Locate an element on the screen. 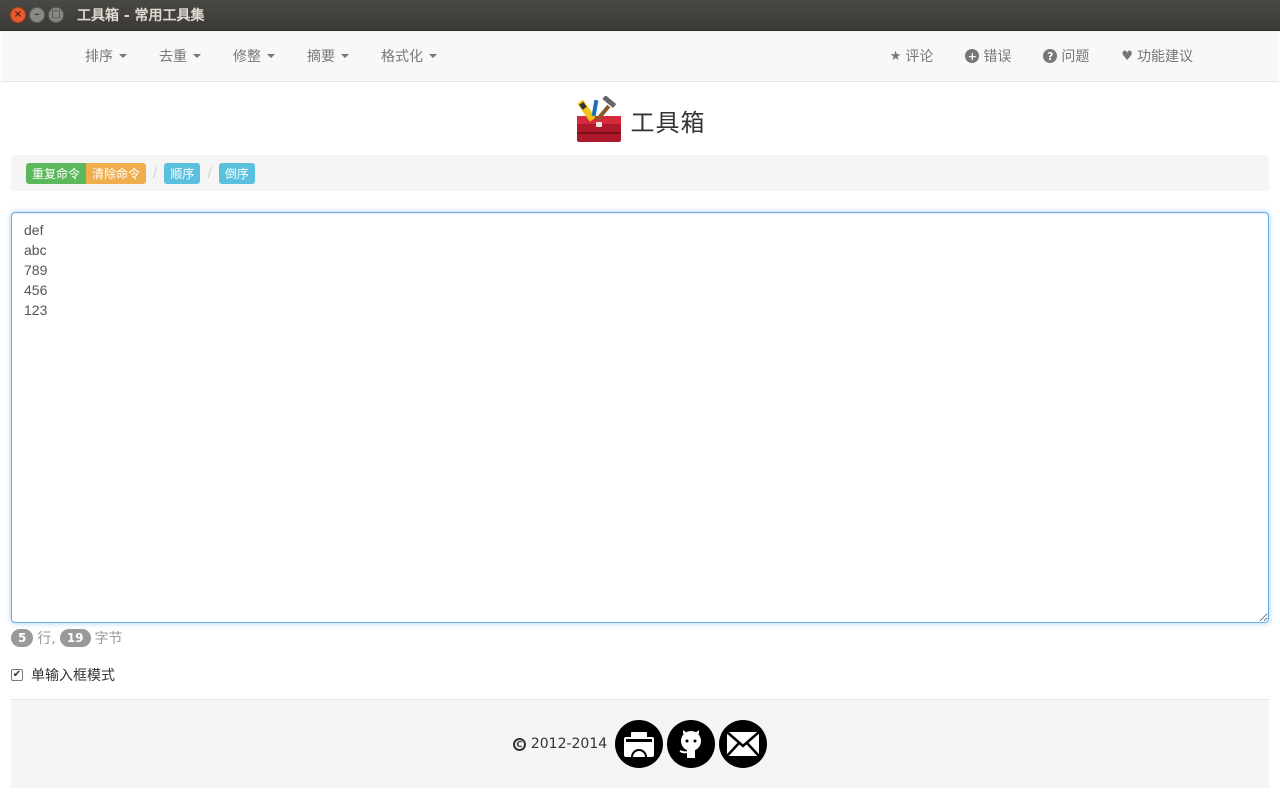 The image size is (1280, 800). menu-label: 去重 is located at coordinates (173, 57).